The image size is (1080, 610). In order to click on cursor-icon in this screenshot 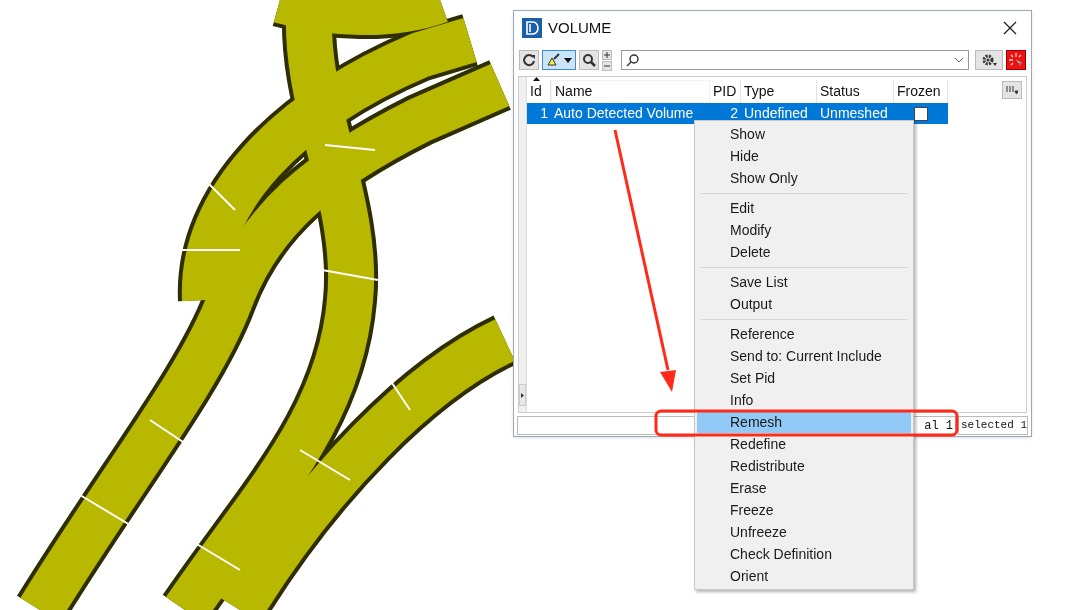, I will do `click(1016, 60)`.